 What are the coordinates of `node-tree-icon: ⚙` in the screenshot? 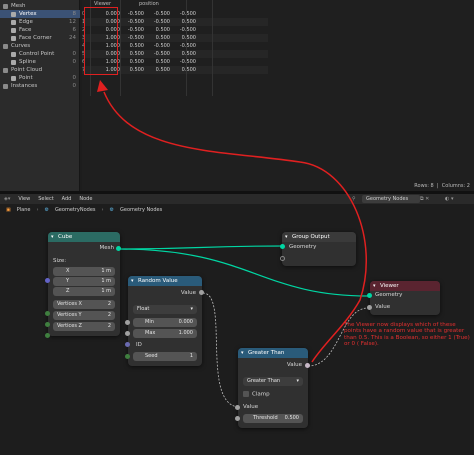 It's located at (112, 210).